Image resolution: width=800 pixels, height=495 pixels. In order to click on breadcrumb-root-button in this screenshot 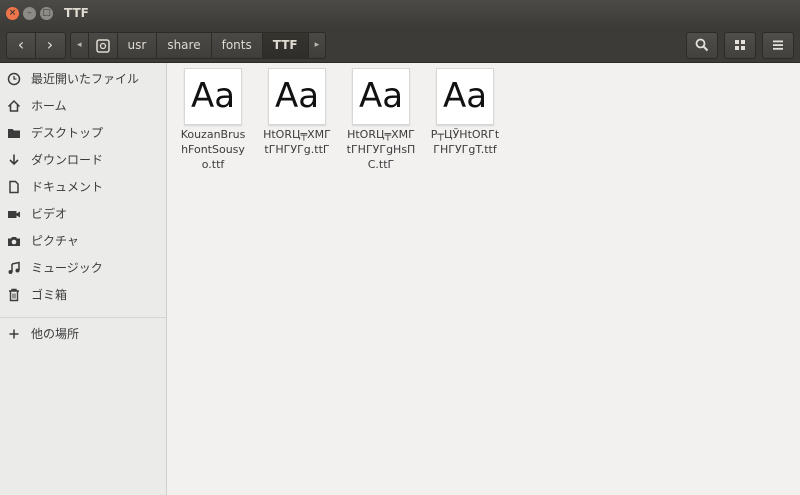, I will do `click(103, 45)`.